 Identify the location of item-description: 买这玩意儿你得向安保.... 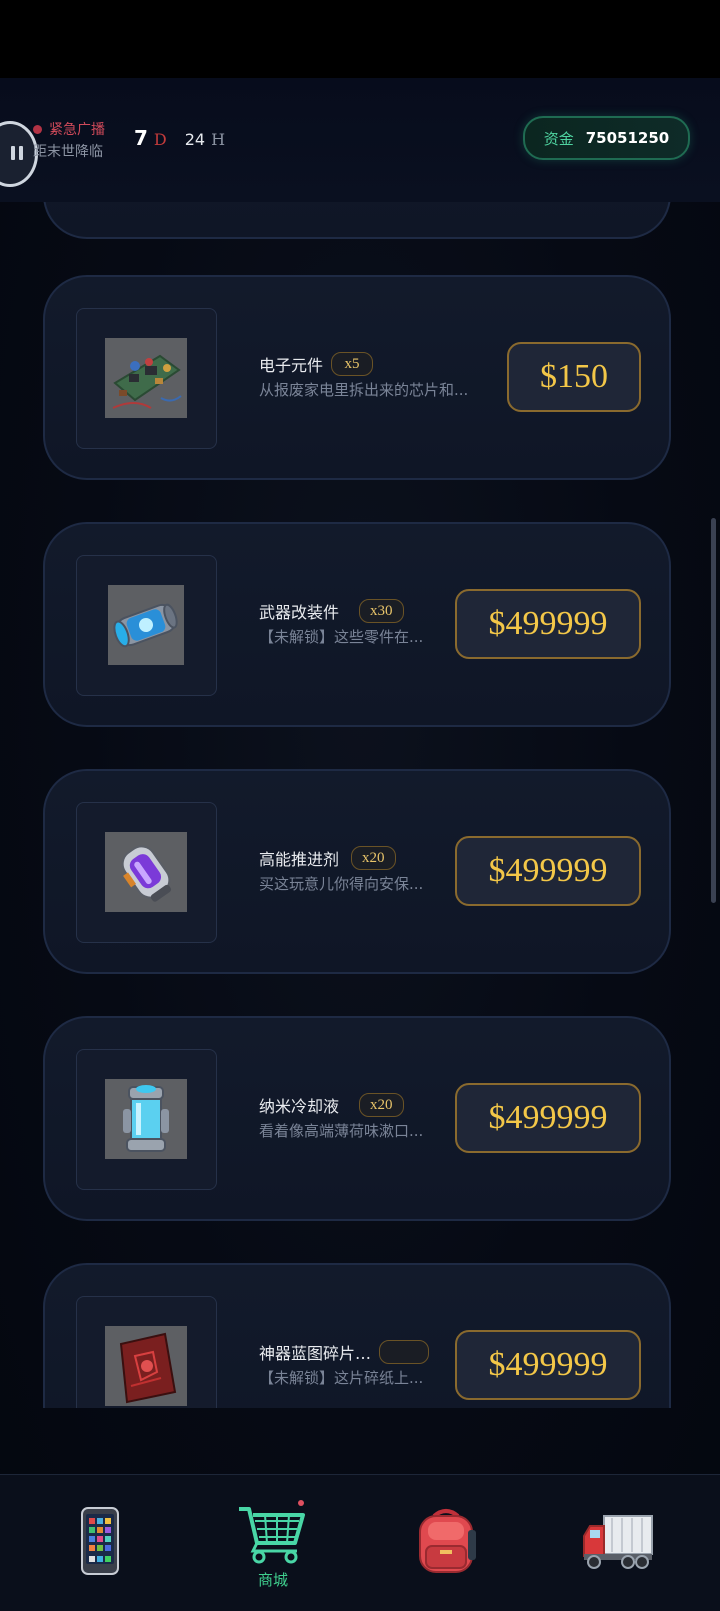
(341, 884).